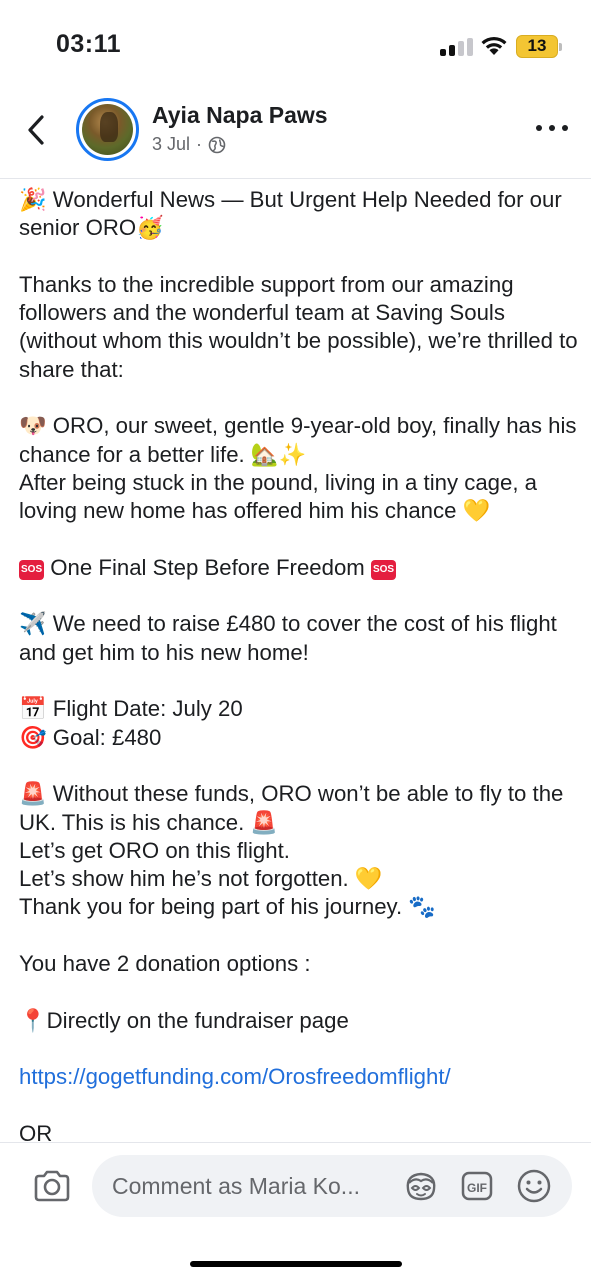 The image size is (591, 1280). What do you see at coordinates (184, 1020) in the screenshot?
I see `post-option-fundraiser: 📍Directly on the fundraiser page` at bounding box center [184, 1020].